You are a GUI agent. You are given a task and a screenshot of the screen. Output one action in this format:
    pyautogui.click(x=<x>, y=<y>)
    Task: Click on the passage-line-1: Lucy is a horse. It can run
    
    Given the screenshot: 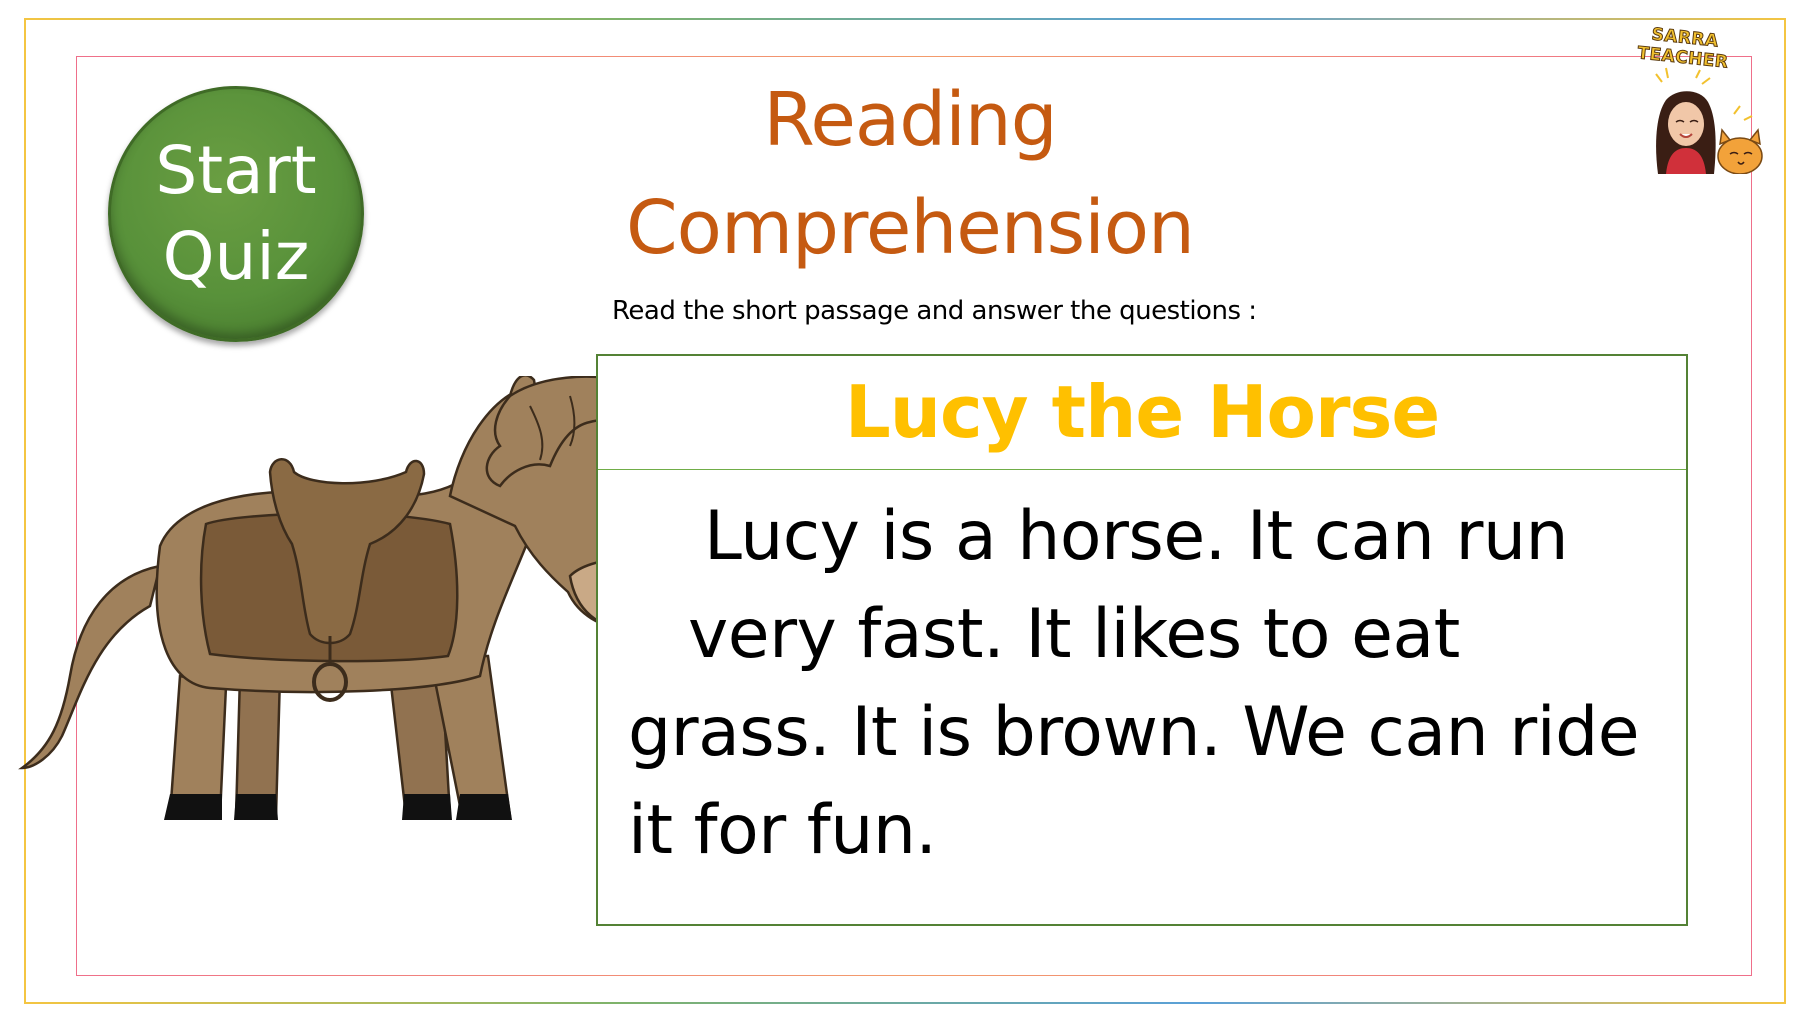 What is the action you would take?
    pyautogui.click(x=1136, y=536)
    